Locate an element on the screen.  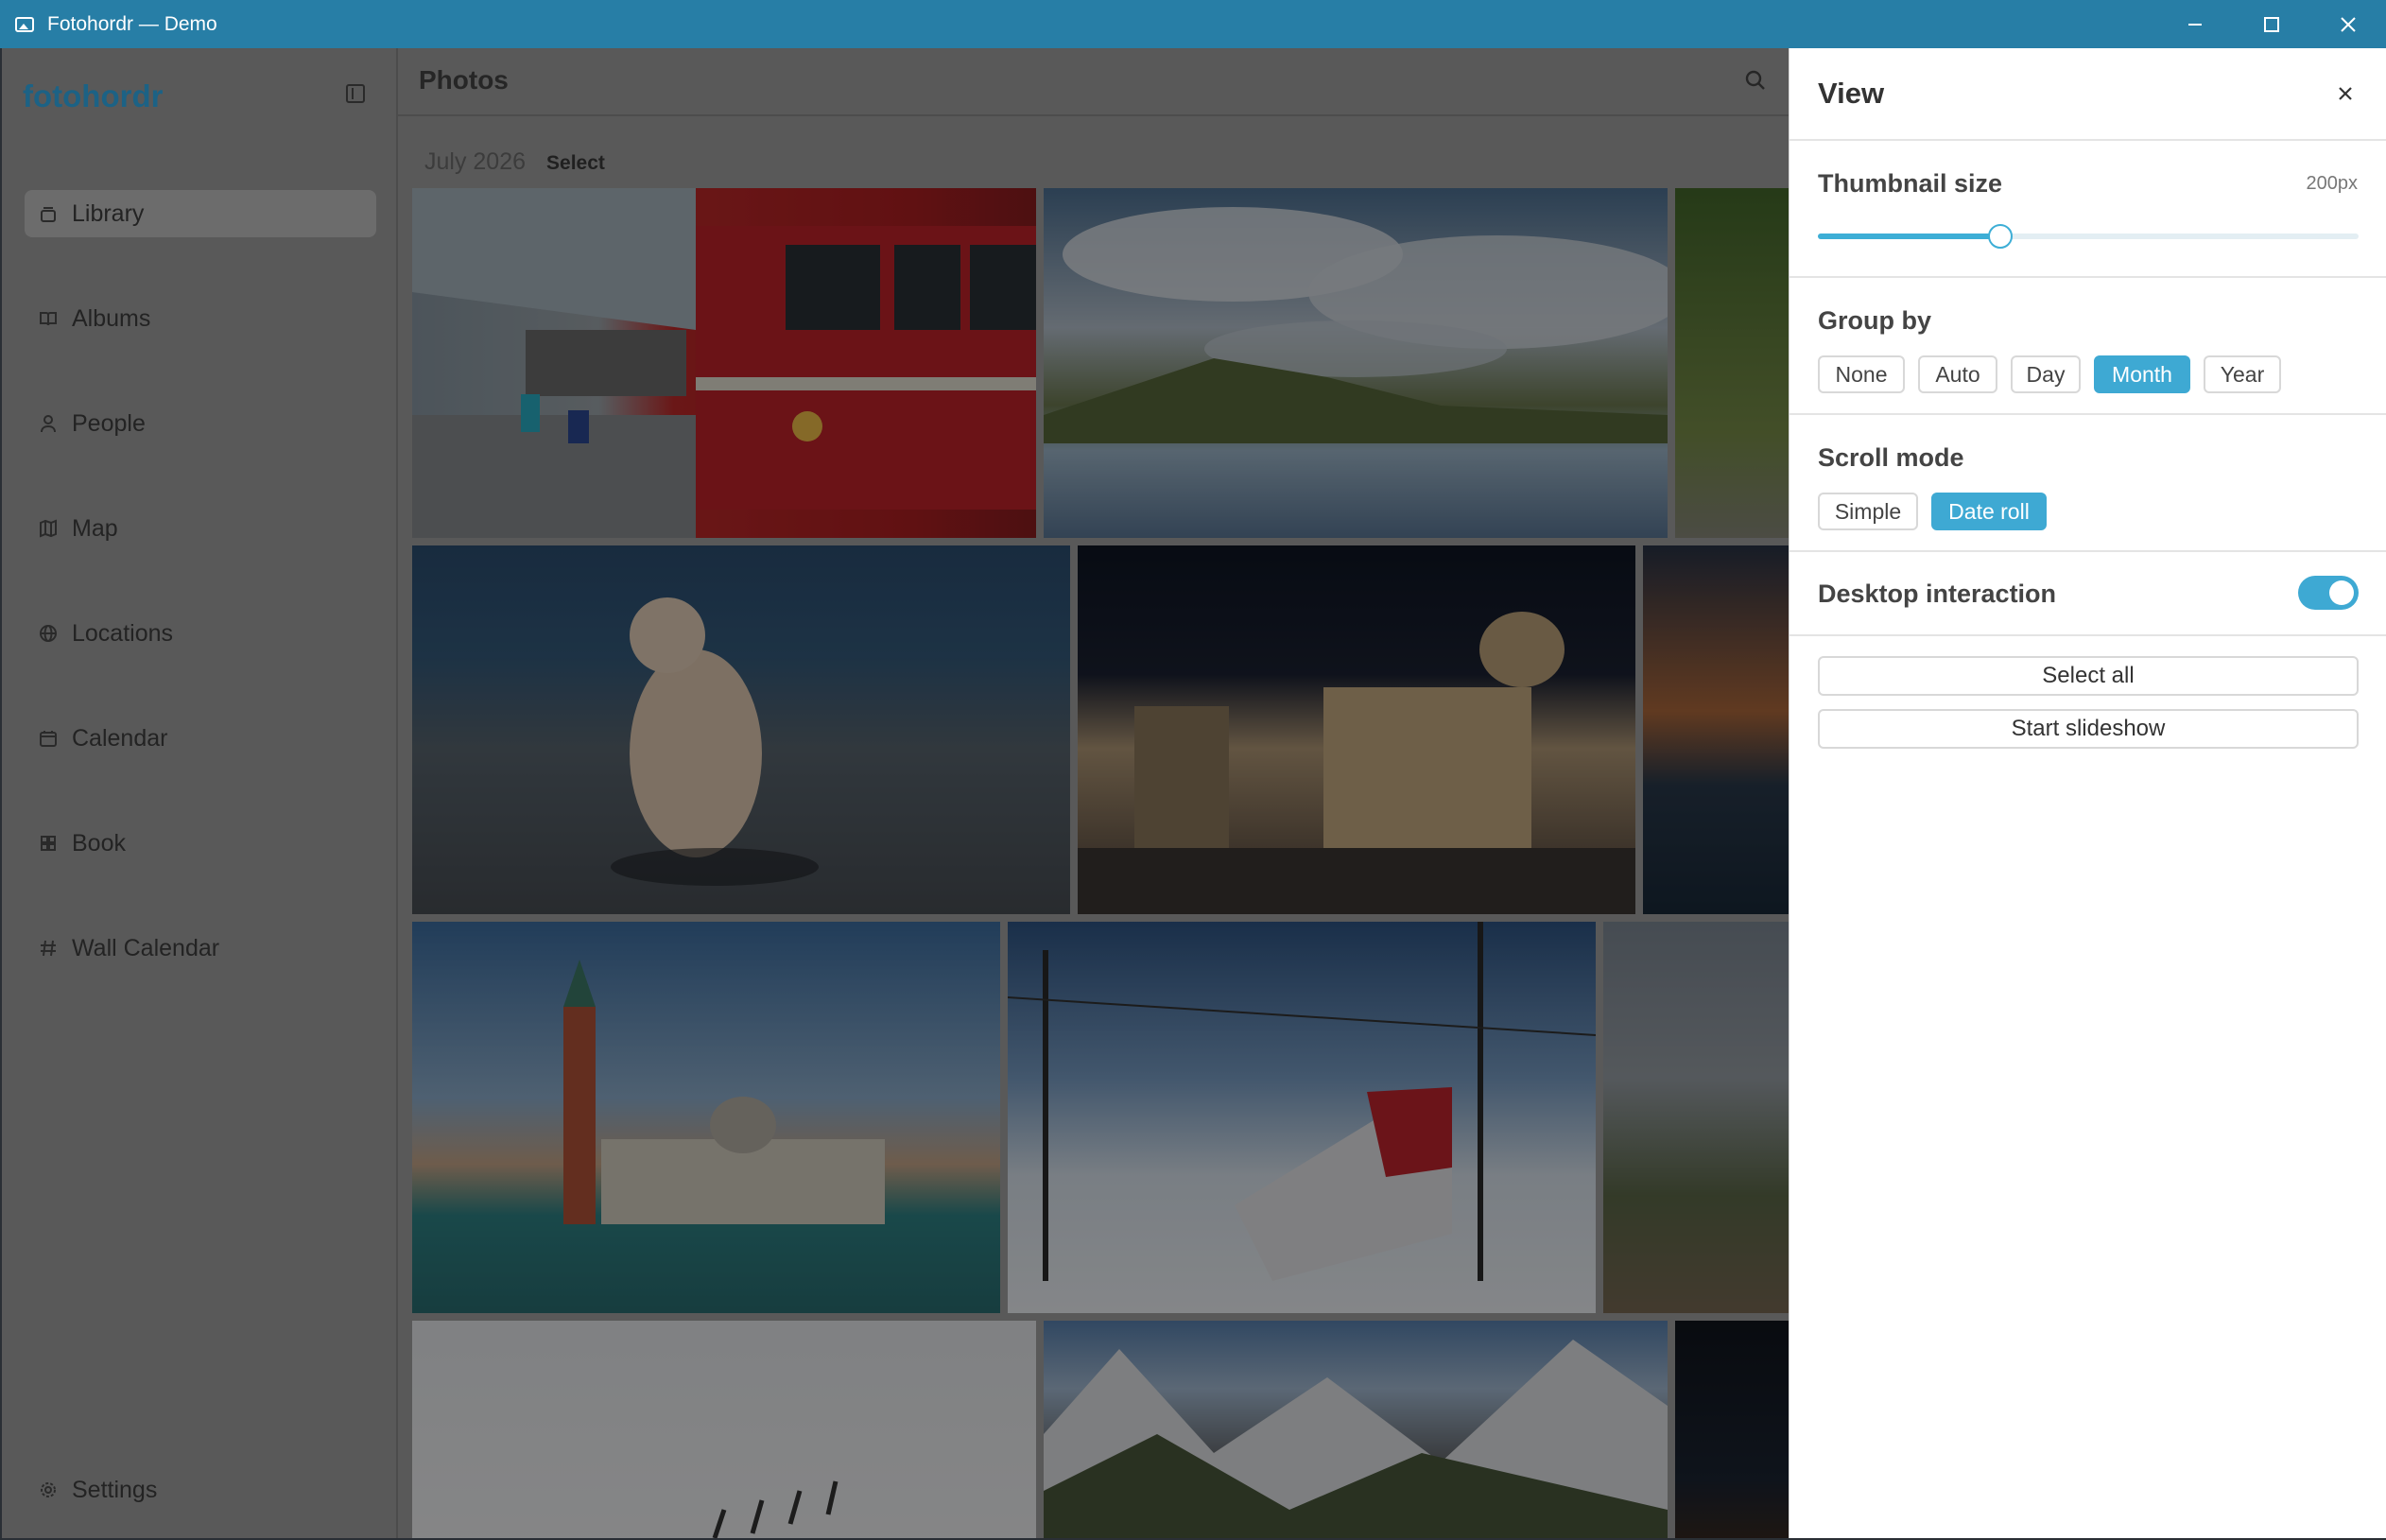
search-button is located at coordinates (1756, 82).